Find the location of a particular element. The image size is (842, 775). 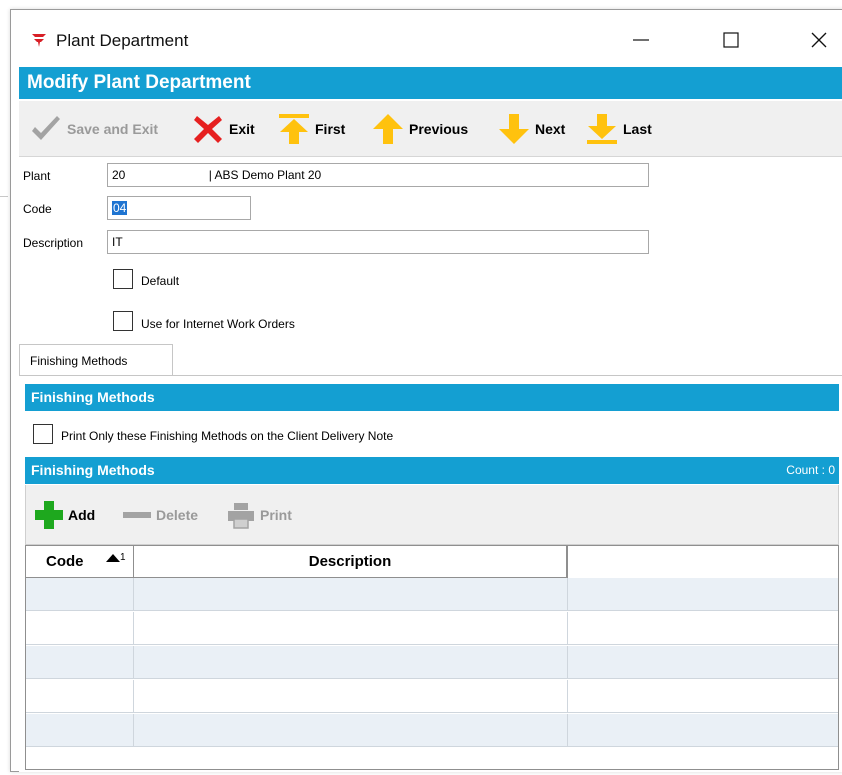

save-and-exit-label: Save and Exit is located at coordinates (113, 129).